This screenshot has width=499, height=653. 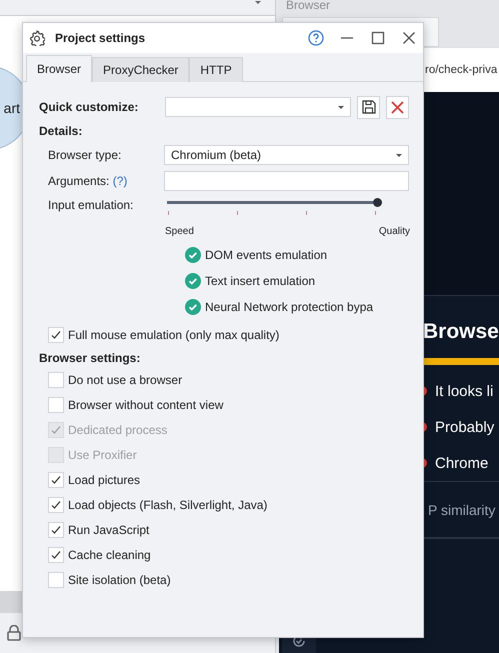 I want to click on maximize-icon, so click(x=377, y=38).